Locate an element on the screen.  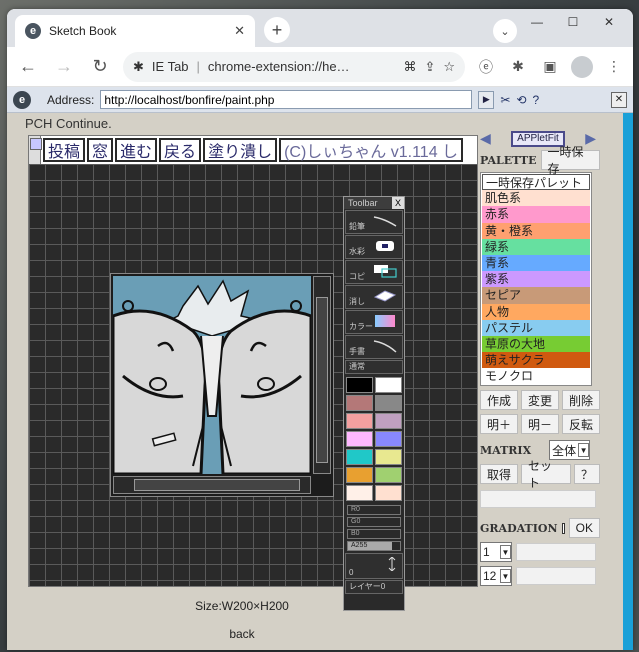
change-button: 変更 is located at coordinates (540, 400).